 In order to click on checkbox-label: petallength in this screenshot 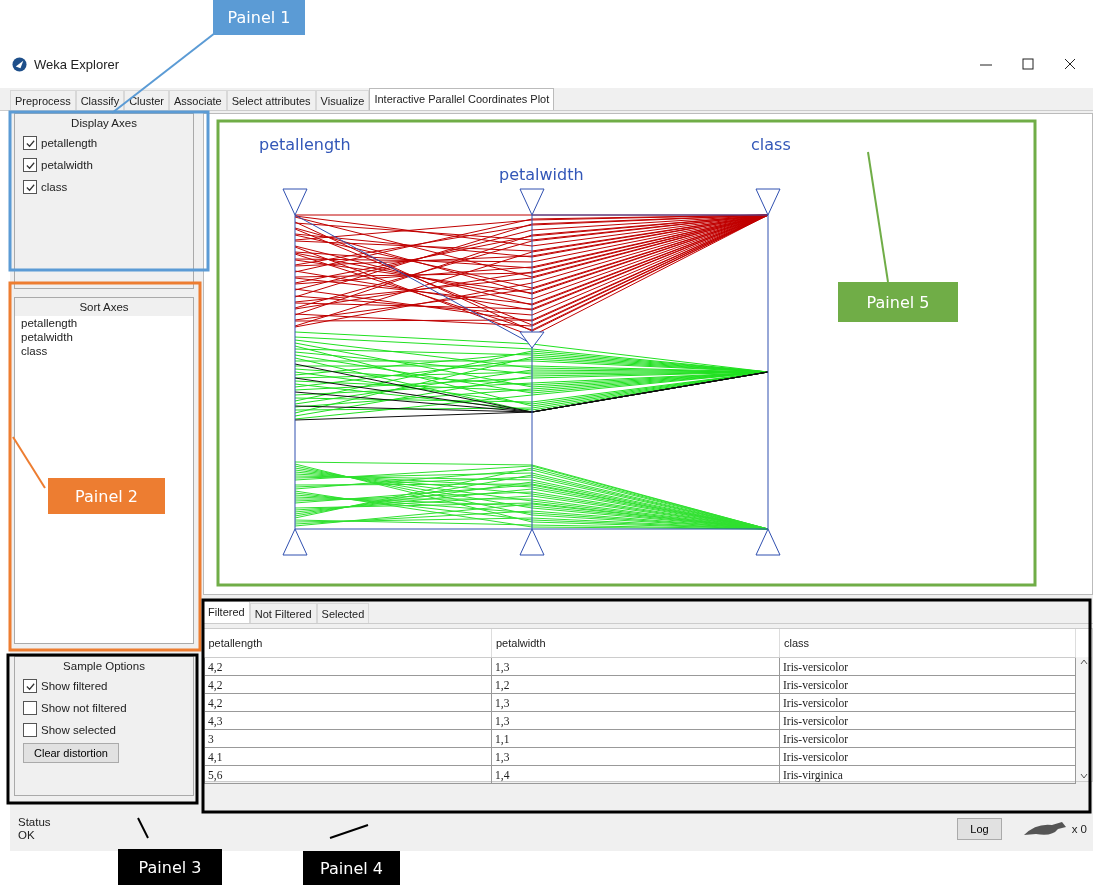, I will do `click(69, 143)`.